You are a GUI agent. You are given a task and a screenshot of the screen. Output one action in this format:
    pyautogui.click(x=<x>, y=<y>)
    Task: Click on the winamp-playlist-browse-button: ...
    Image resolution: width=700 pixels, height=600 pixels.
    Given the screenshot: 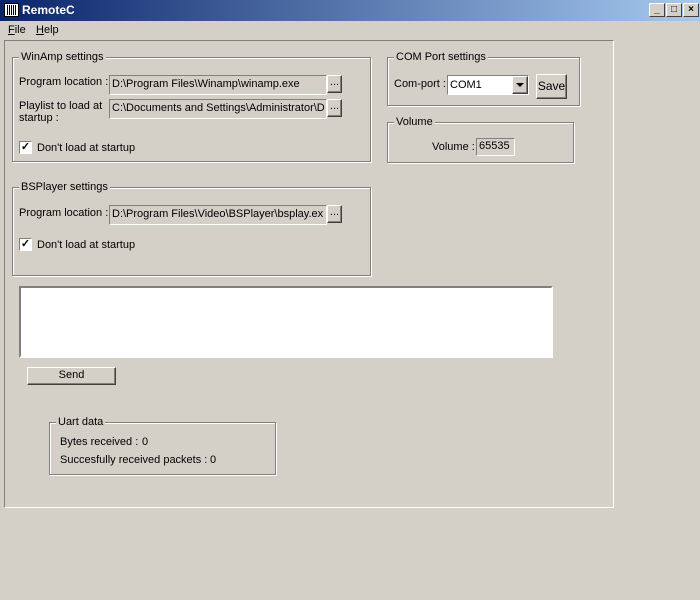 What is the action you would take?
    pyautogui.click(x=334, y=108)
    